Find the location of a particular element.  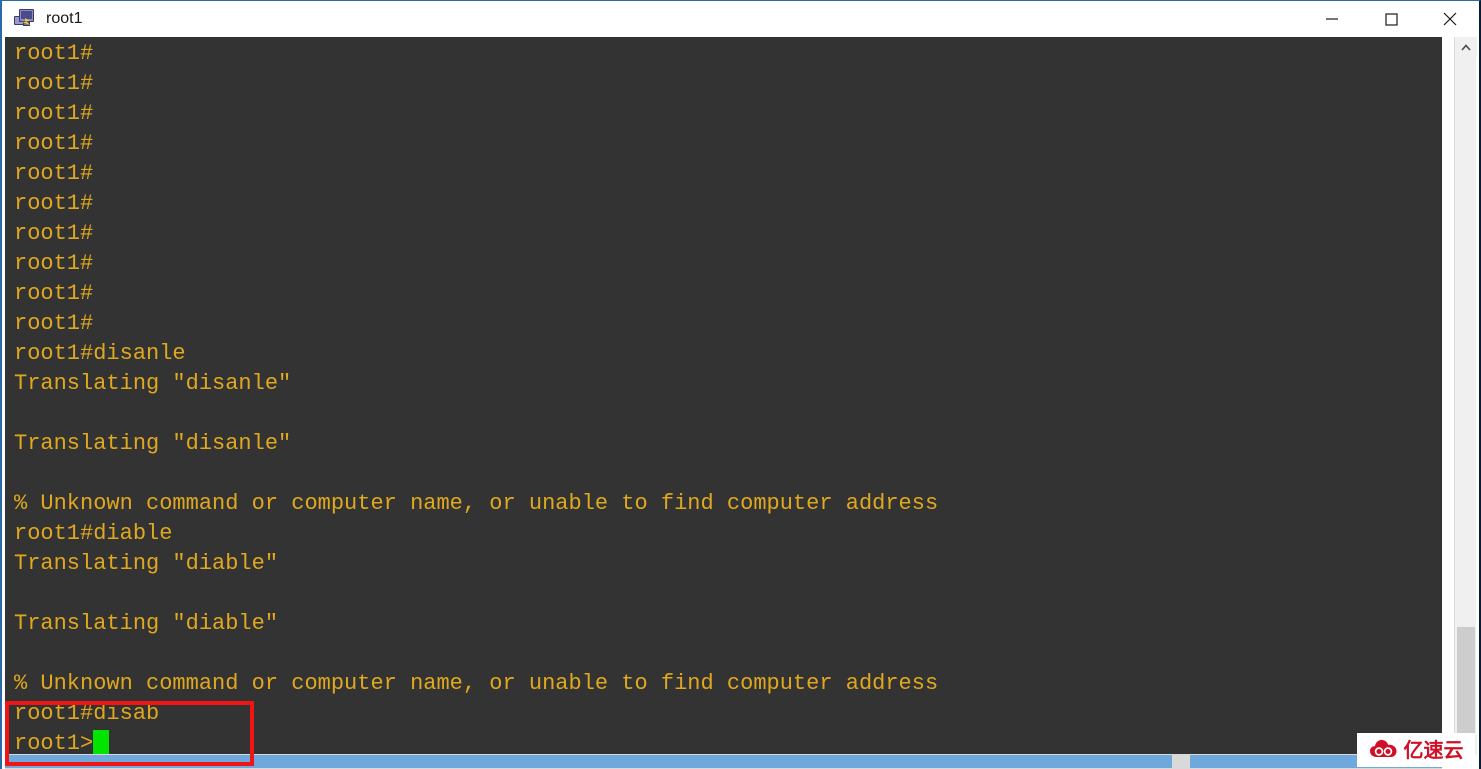

watermark-text: 亿速云 is located at coordinates (1433, 750).